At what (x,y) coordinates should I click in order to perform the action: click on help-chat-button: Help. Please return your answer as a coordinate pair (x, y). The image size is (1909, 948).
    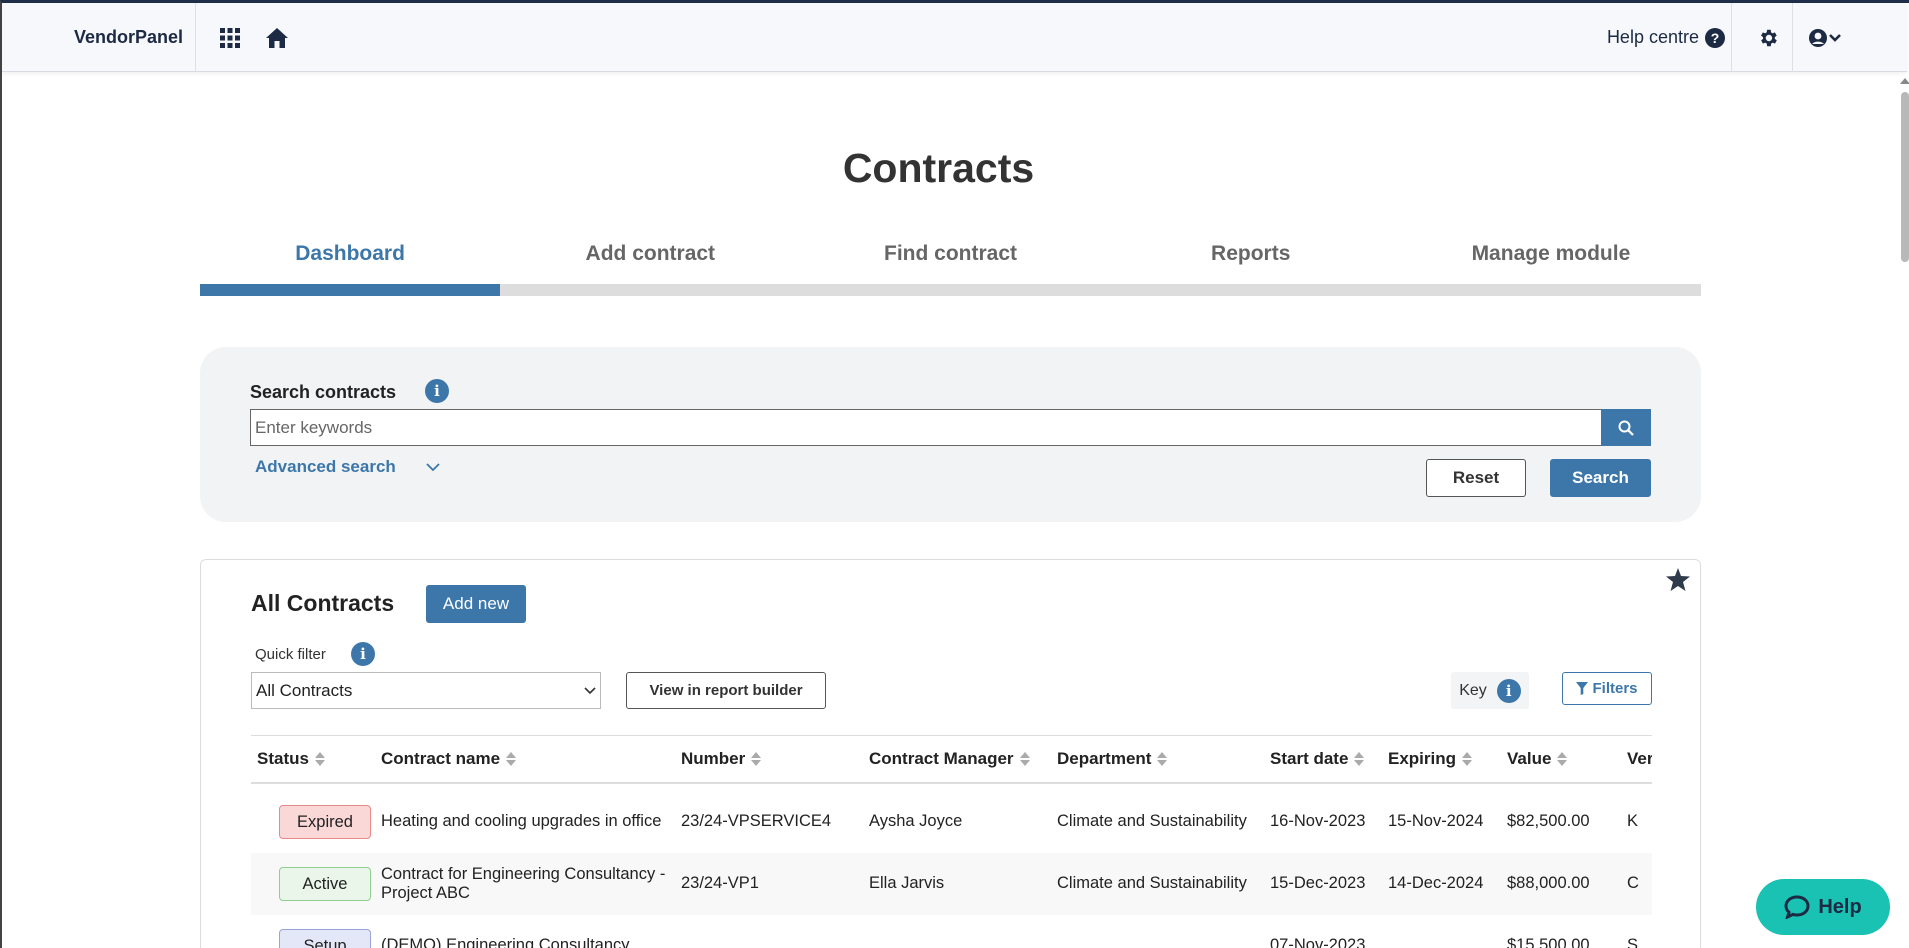
    Looking at the image, I should click on (1823, 907).